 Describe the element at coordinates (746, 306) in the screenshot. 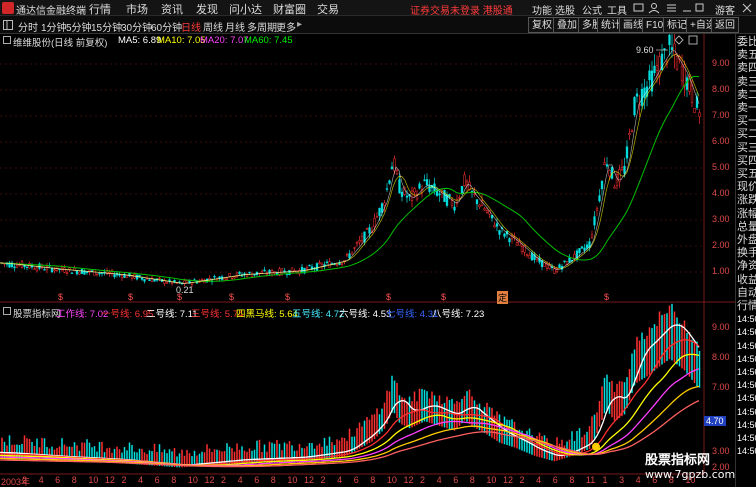

I see `side-panel-item: 行情` at that location.